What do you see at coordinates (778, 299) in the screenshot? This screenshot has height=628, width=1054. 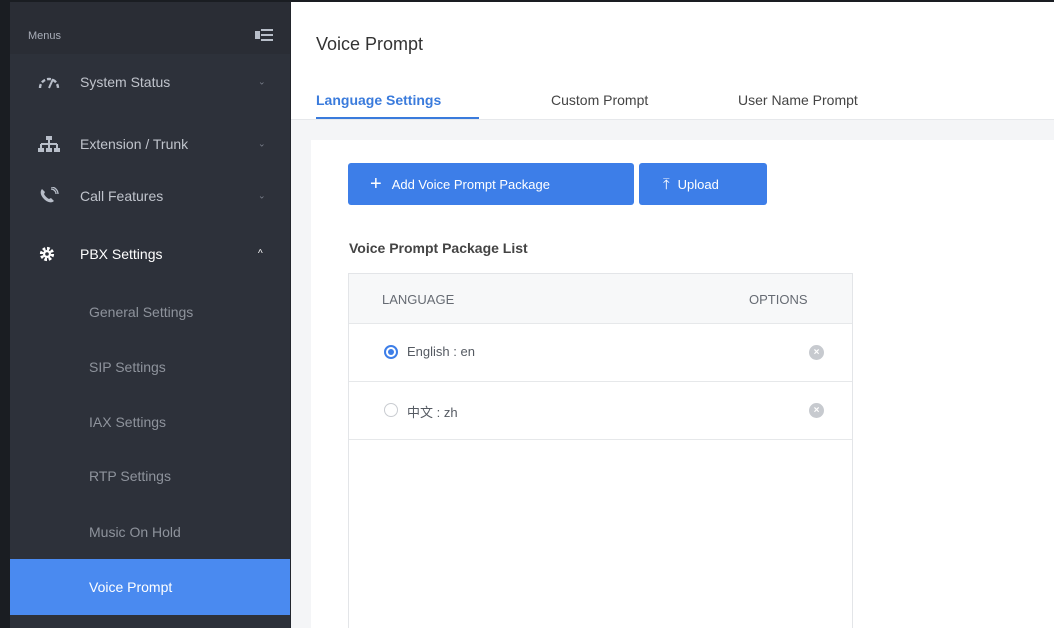 I see `column-header-options: OPTIONS` at bounding box center [778, 299].